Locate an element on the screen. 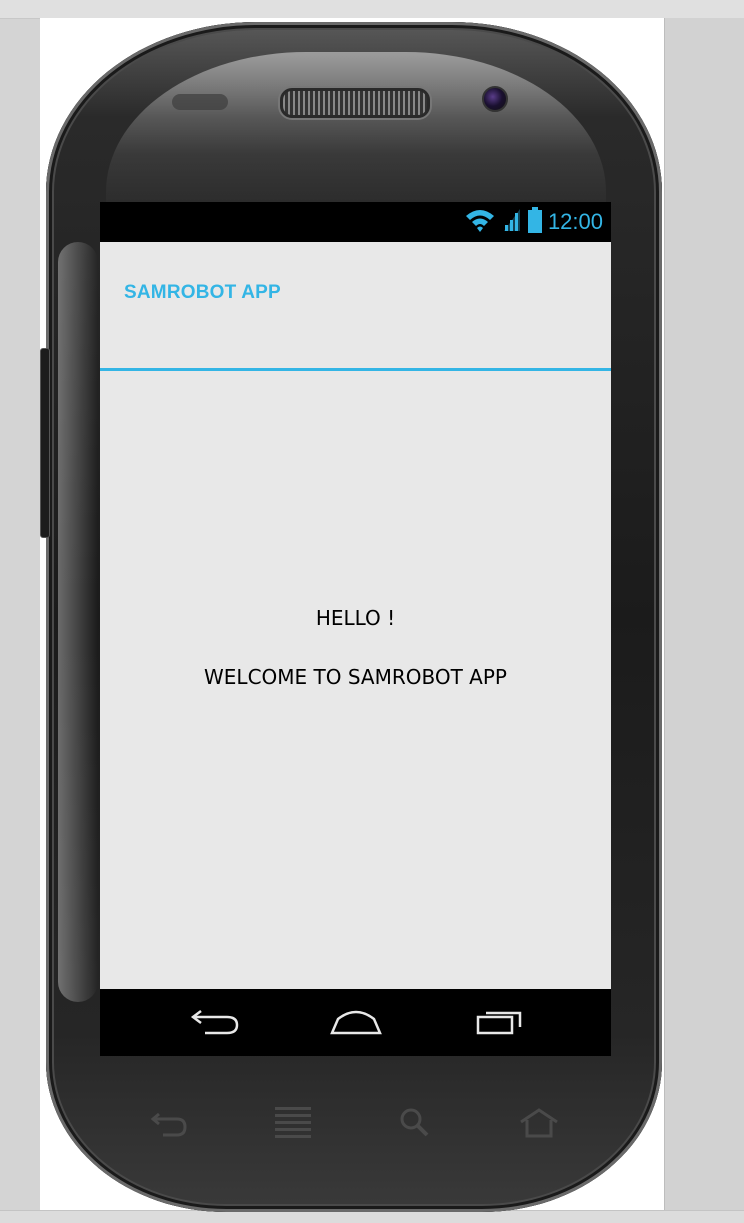  phone-side-gloss is located at coordinates (78, 622).